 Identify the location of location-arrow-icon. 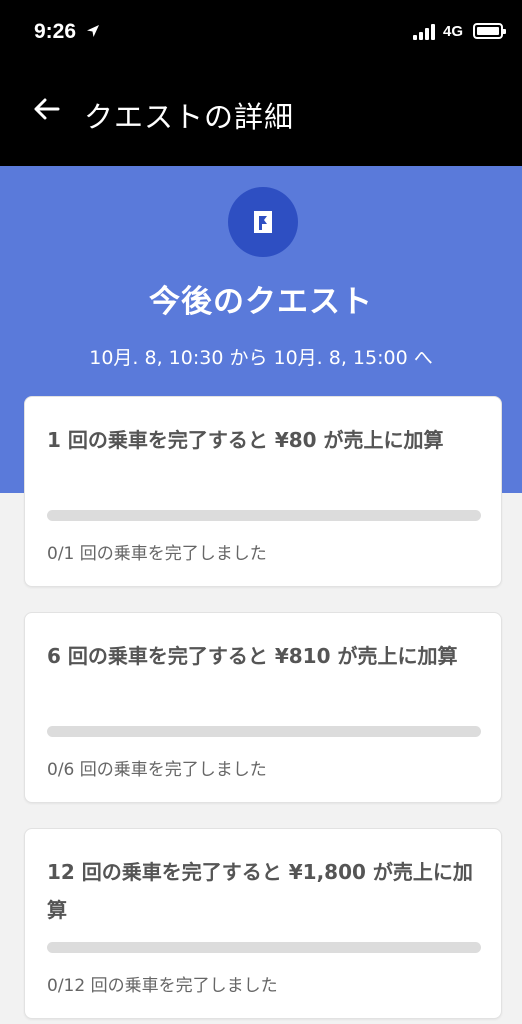
(93, 31).